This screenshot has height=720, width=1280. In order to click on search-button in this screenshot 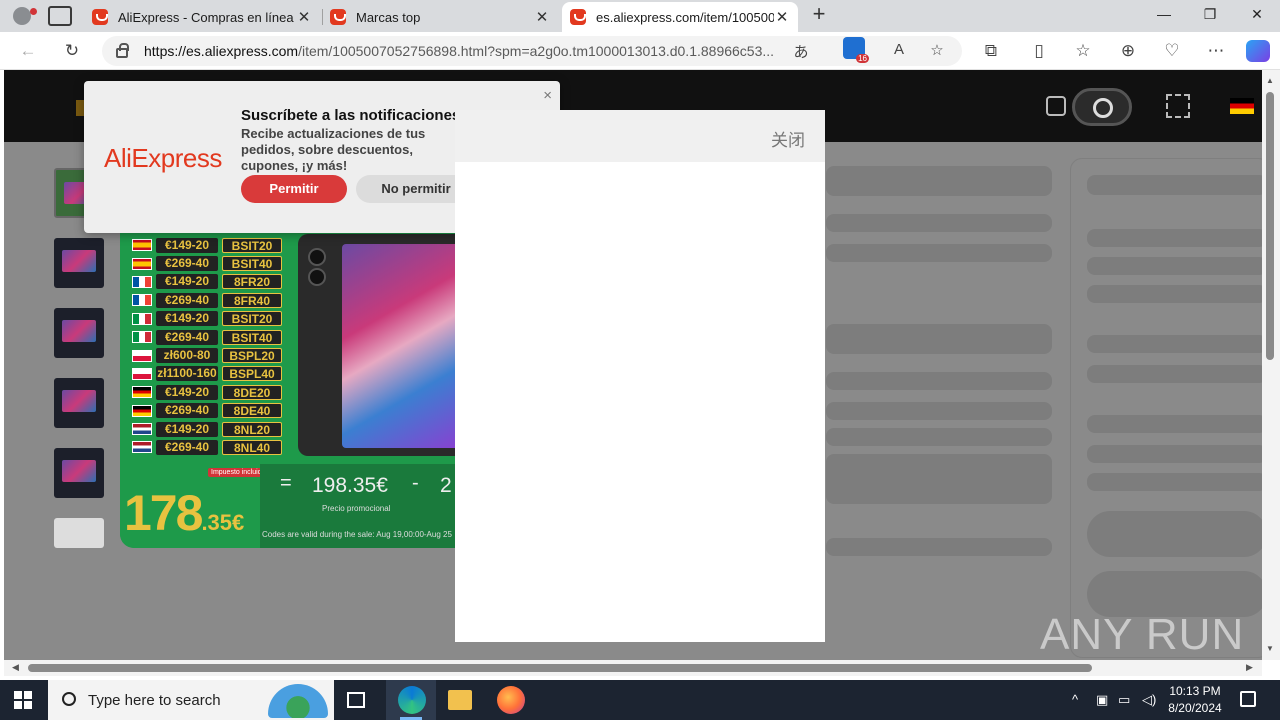, I will do `click(1102, 107)`.